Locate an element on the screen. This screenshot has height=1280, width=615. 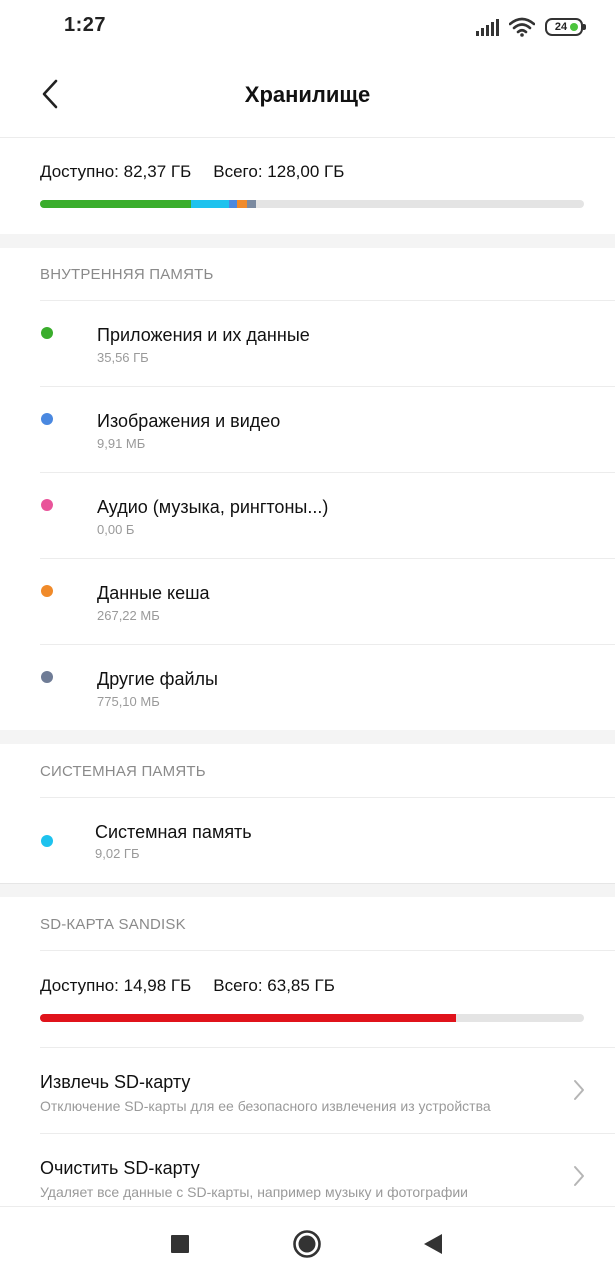
list-item-size: 9,02 ГБ is located at coordinates (117, 853).